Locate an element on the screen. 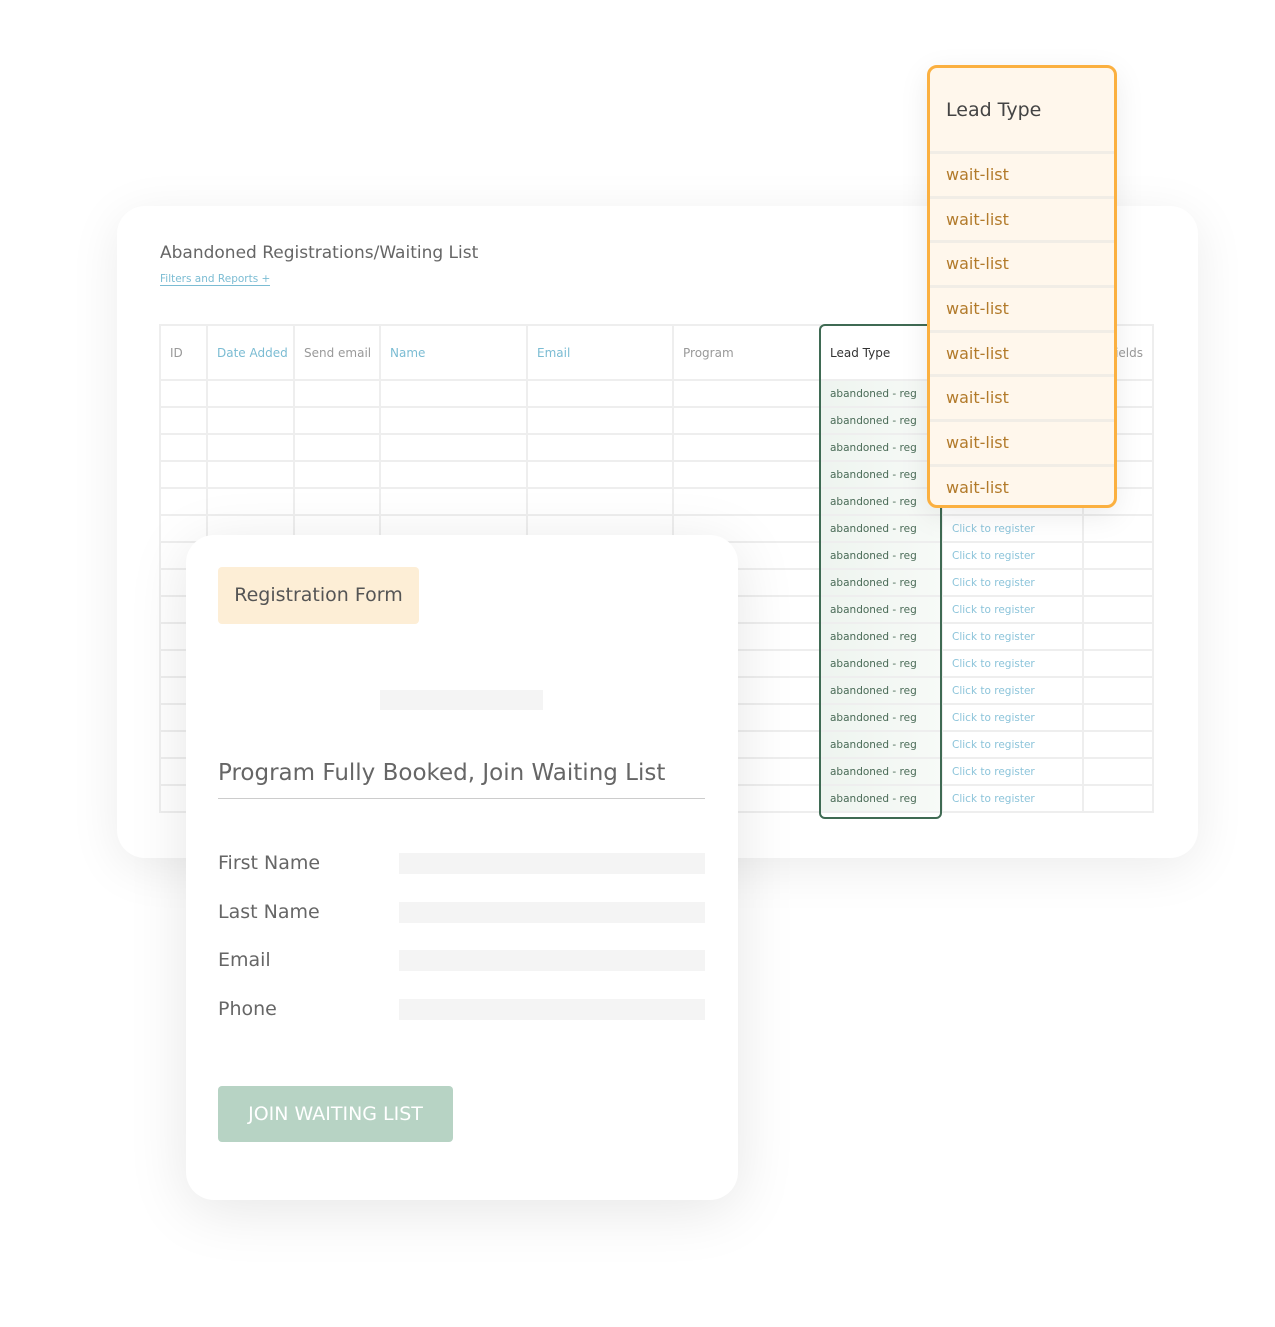 The image size is (1275, 1327). column-header: Email is located at coordinates (600, 352).